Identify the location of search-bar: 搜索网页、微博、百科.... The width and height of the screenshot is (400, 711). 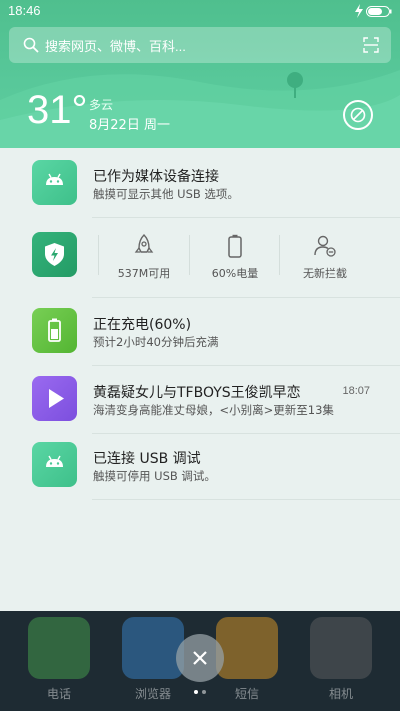
(200, 45).